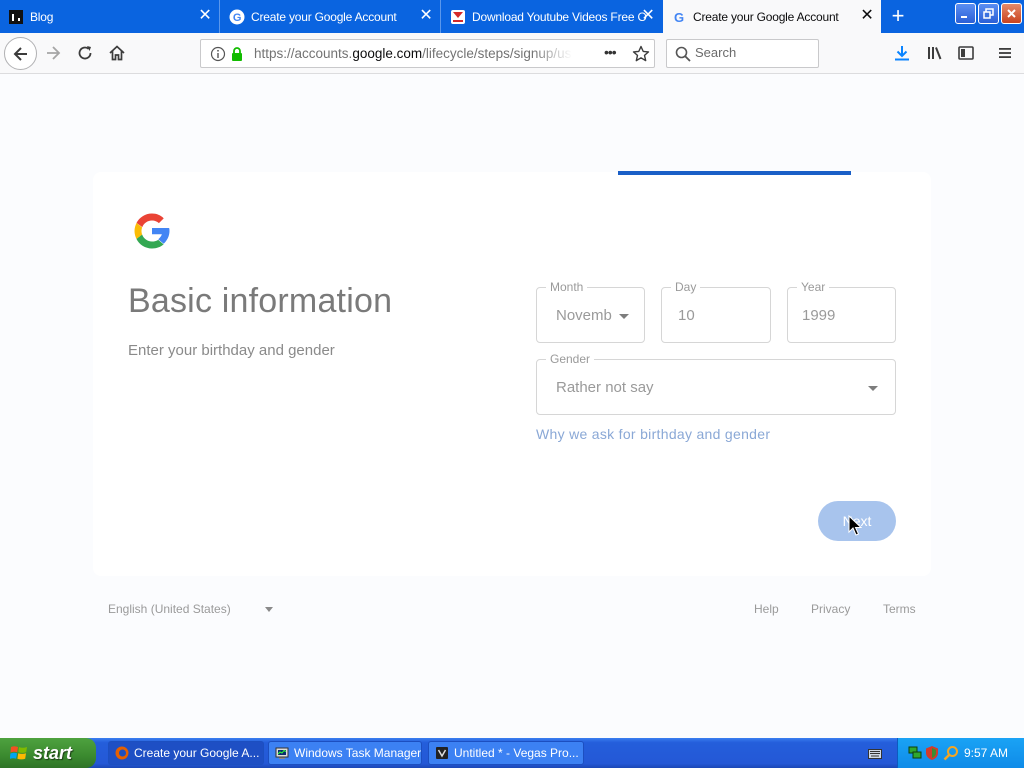 The image size is (1024, 768). I want to click on clock: 9:57 AM, so click(985, 753).